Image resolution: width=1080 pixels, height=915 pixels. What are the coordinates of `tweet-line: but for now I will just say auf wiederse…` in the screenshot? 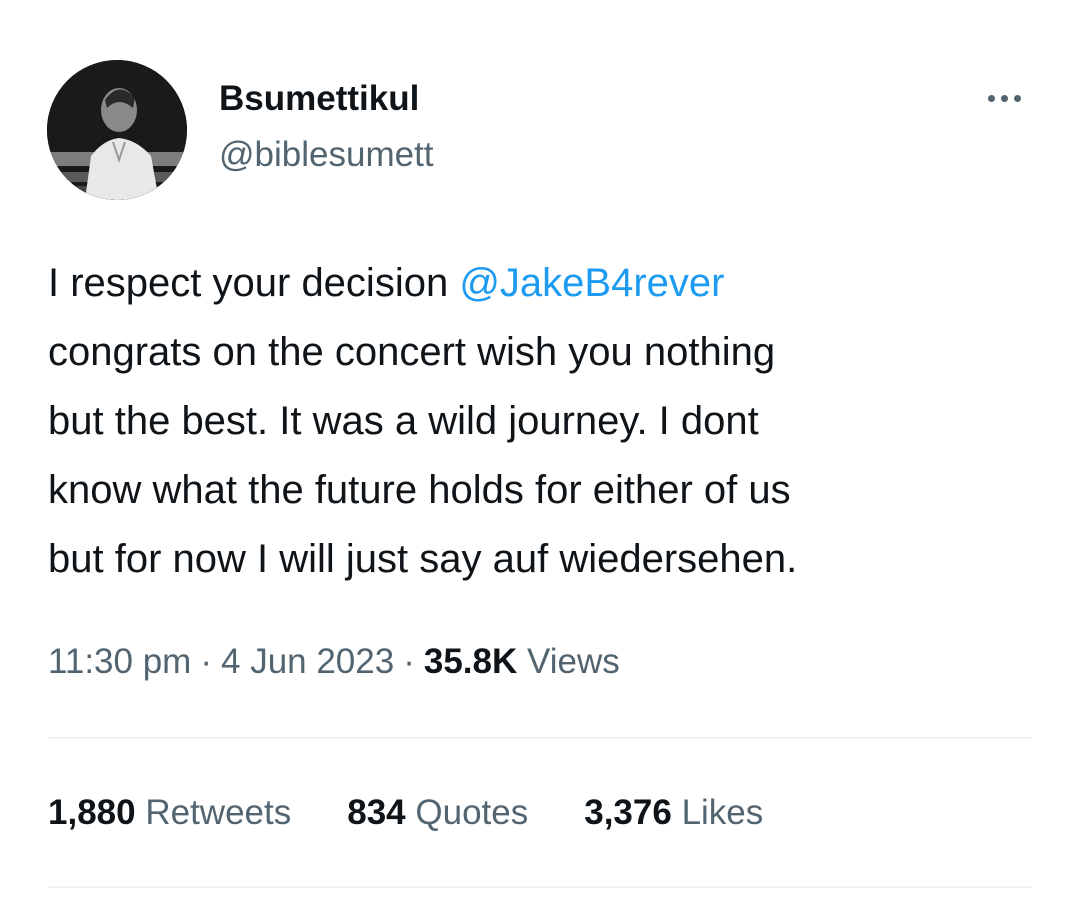 It's located at (423, 559).